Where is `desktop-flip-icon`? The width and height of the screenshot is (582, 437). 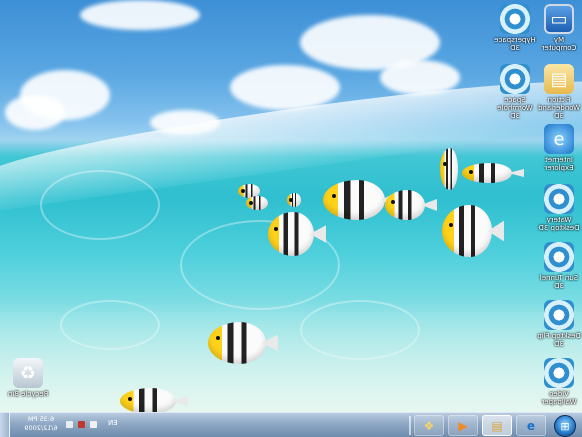
desktop-flip-icon is located at coordinates (559, 315).